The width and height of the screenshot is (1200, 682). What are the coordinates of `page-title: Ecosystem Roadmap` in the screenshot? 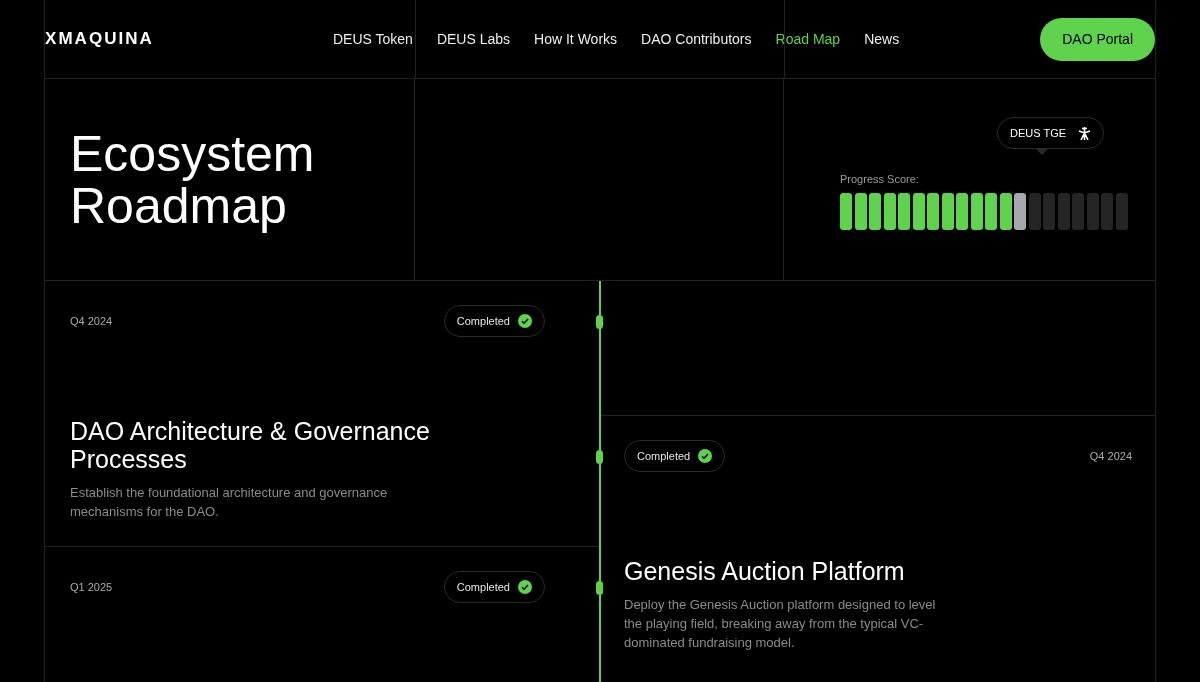 It's located at (193, 179).